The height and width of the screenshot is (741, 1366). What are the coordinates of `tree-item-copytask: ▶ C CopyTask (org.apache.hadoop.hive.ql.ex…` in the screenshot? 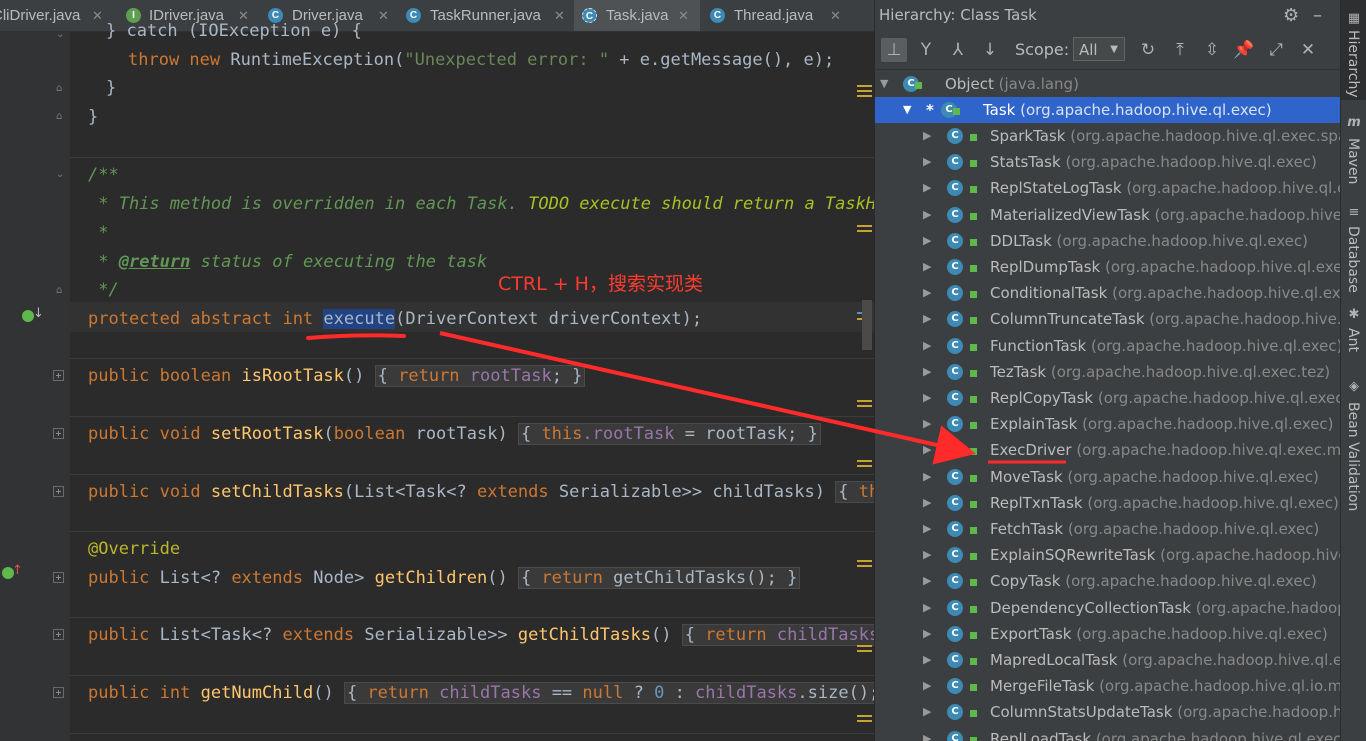 It's located at (1108, 581).